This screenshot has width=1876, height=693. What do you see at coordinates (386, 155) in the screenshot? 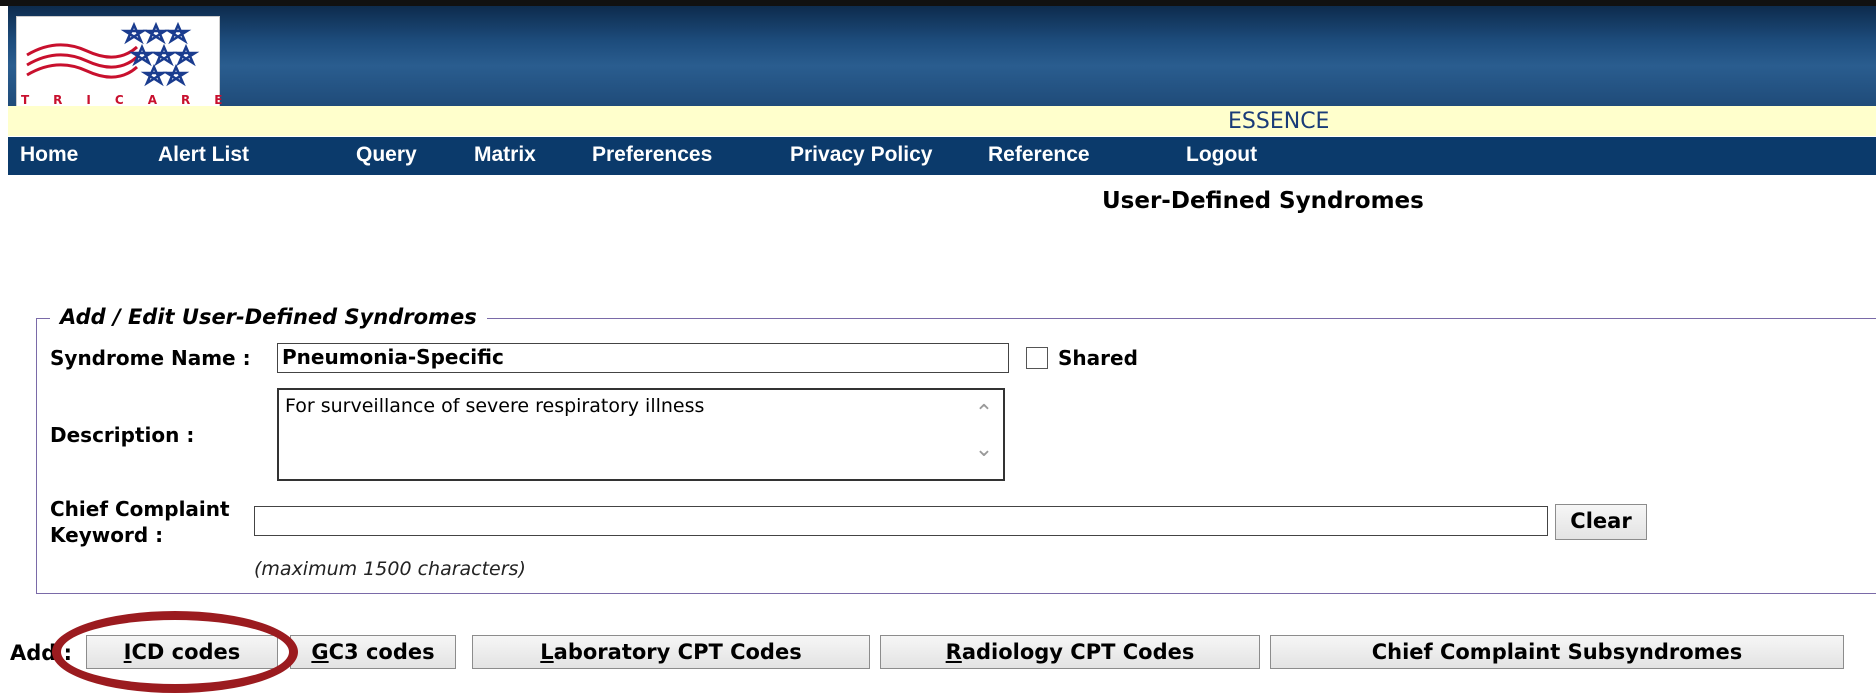
I see `nav-query: Query` at bounding box center [386, 155].